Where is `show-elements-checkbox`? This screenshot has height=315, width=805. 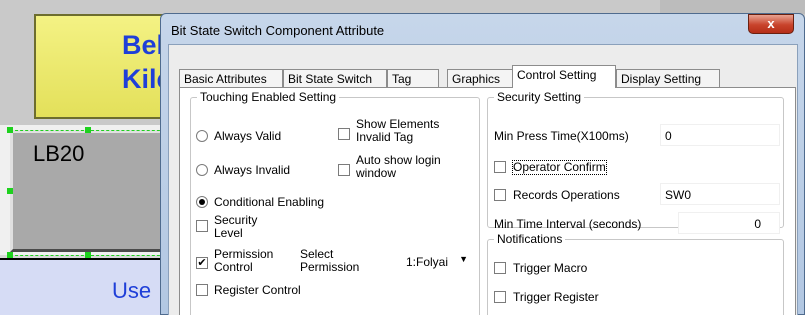
show-elements-checkbox is located at coordinates (344, 134).